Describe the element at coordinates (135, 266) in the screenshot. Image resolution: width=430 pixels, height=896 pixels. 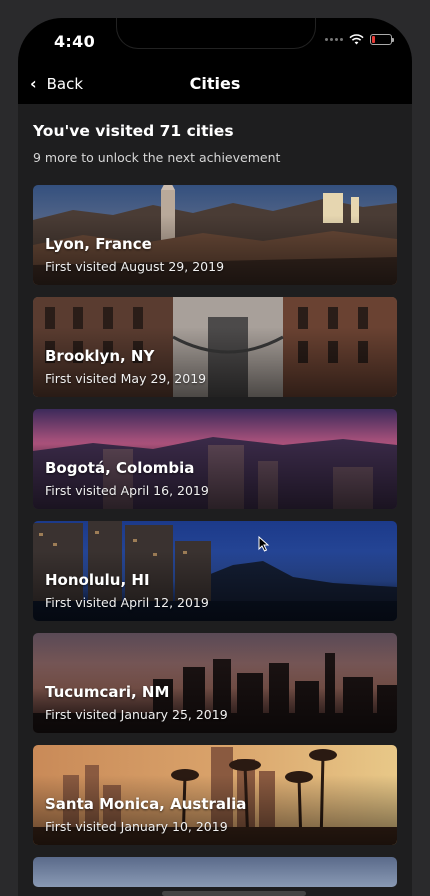
I see `city-first-visited: First visited August 29, 2019` at that location.